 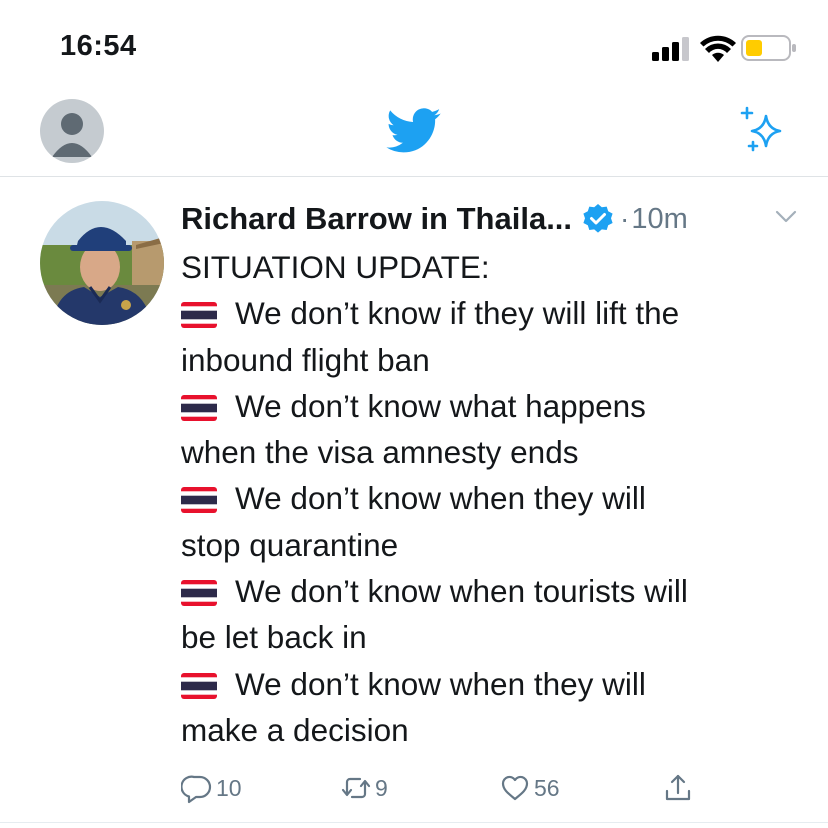 I want to click on like-button: 56, so click(x=529, y=788).